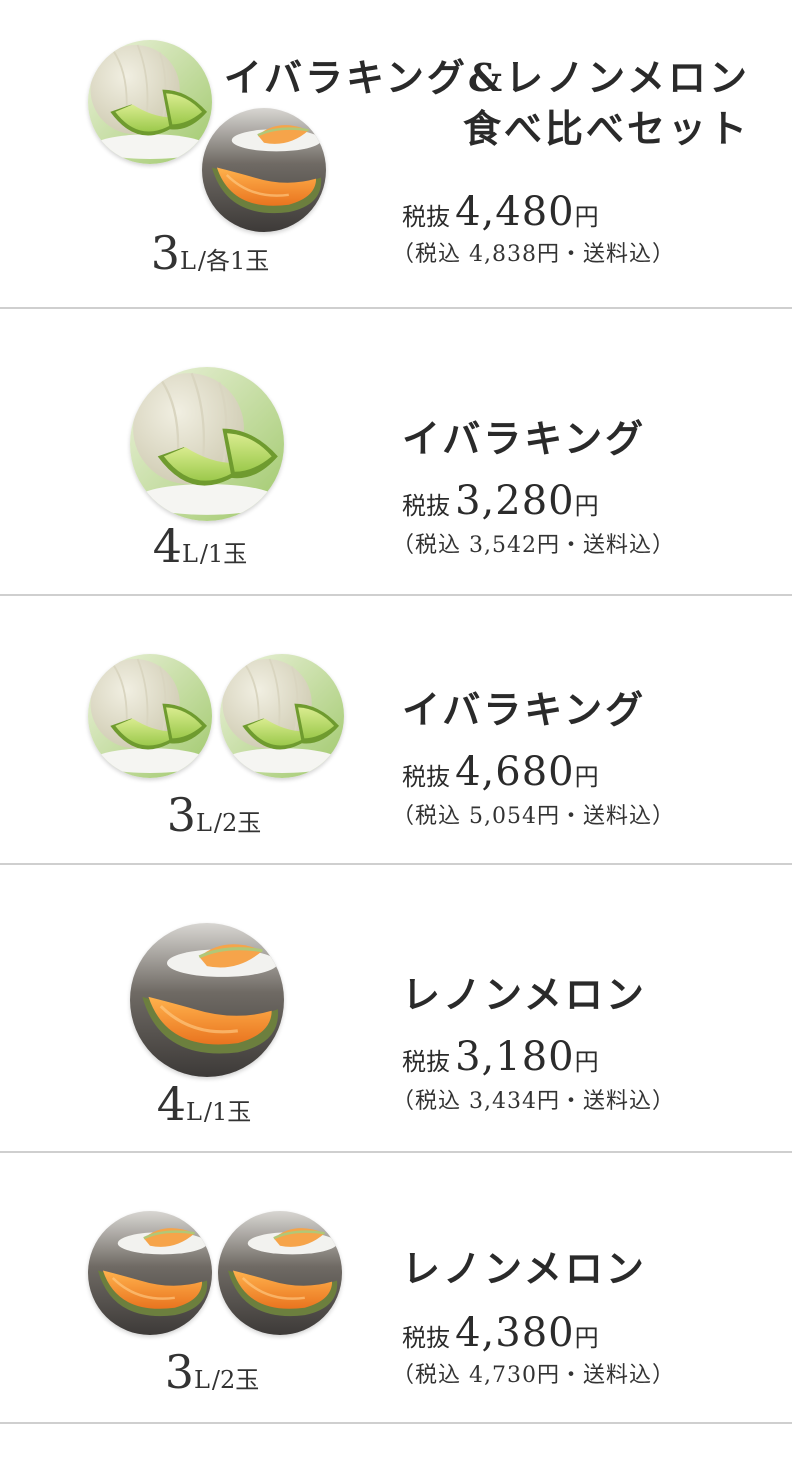 The image size is (800, 1460). I want to click on price-incl-tax: （税込 4,730円・送料込）, so click(533, 1375).